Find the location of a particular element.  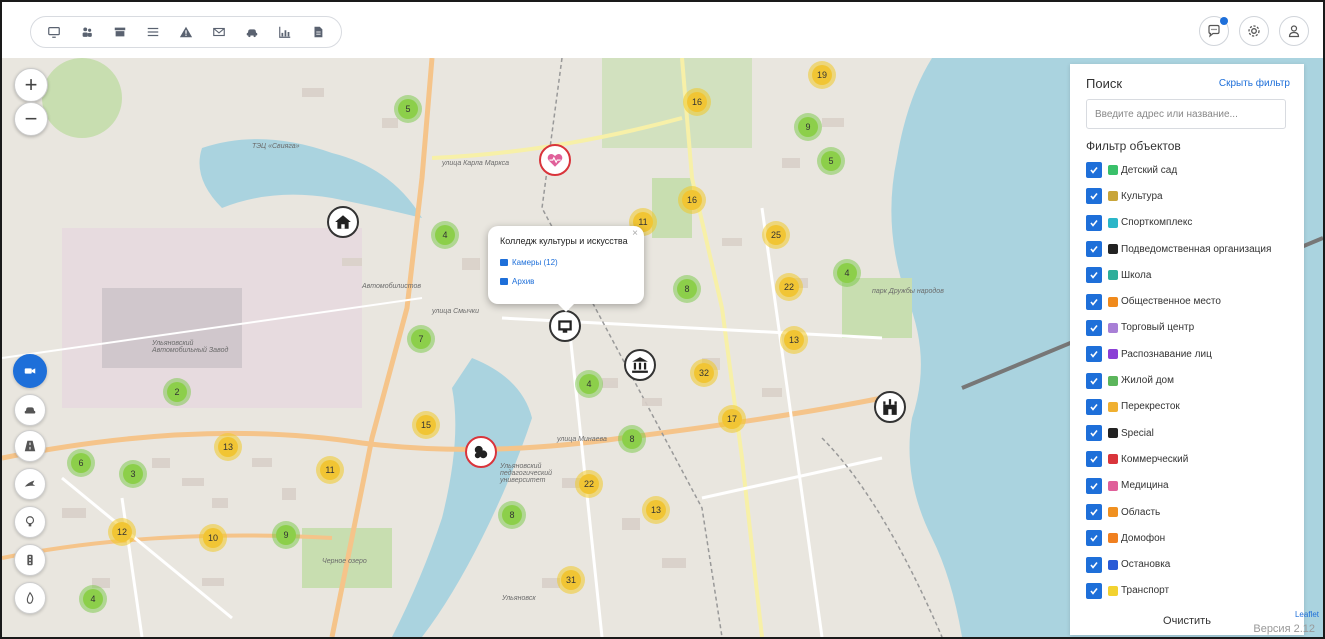

zoom-in-button: + is located at coordinates (31, 85).